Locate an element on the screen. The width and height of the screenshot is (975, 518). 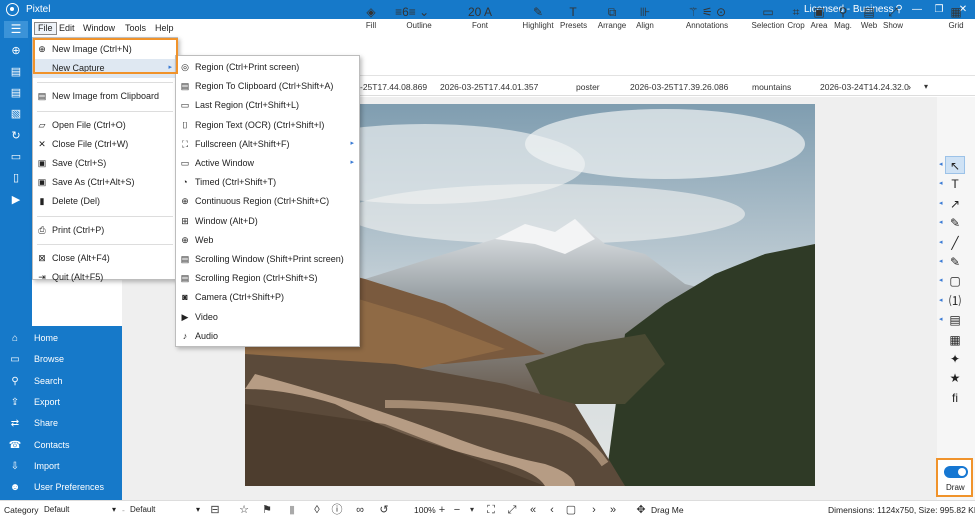
fit-icon: ⛶ is located at coordinates (491, 510).